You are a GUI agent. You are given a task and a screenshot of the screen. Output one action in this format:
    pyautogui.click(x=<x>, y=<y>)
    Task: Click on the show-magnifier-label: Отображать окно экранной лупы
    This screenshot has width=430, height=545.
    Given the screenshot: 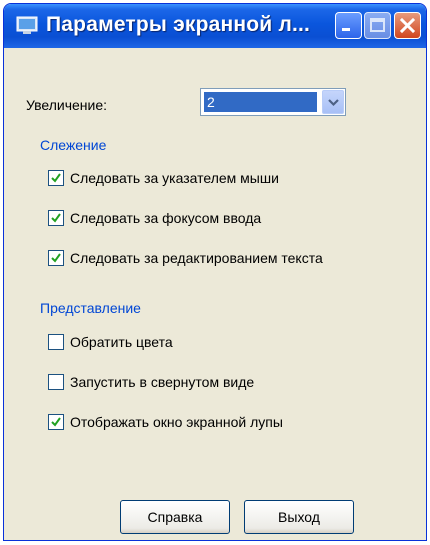 What is the action you would take?
    pyautogui.click(x=176, y=422)
    